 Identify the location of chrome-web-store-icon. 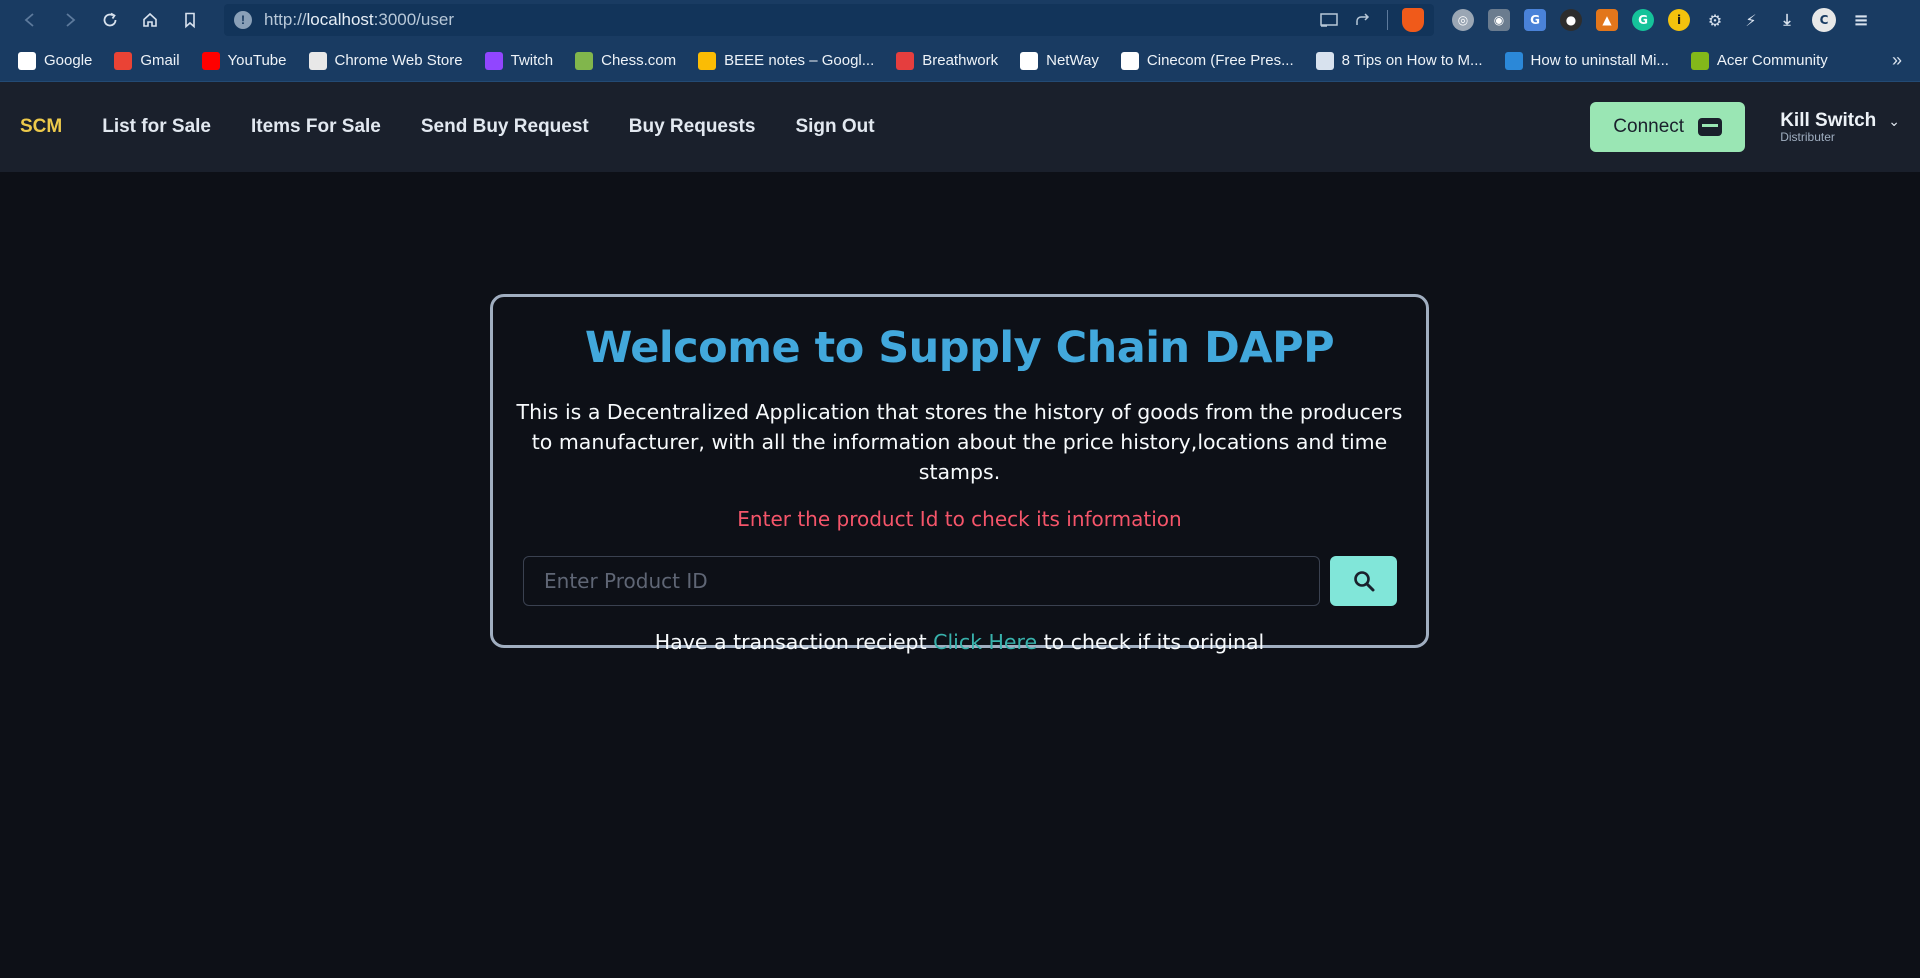
(317, 60).